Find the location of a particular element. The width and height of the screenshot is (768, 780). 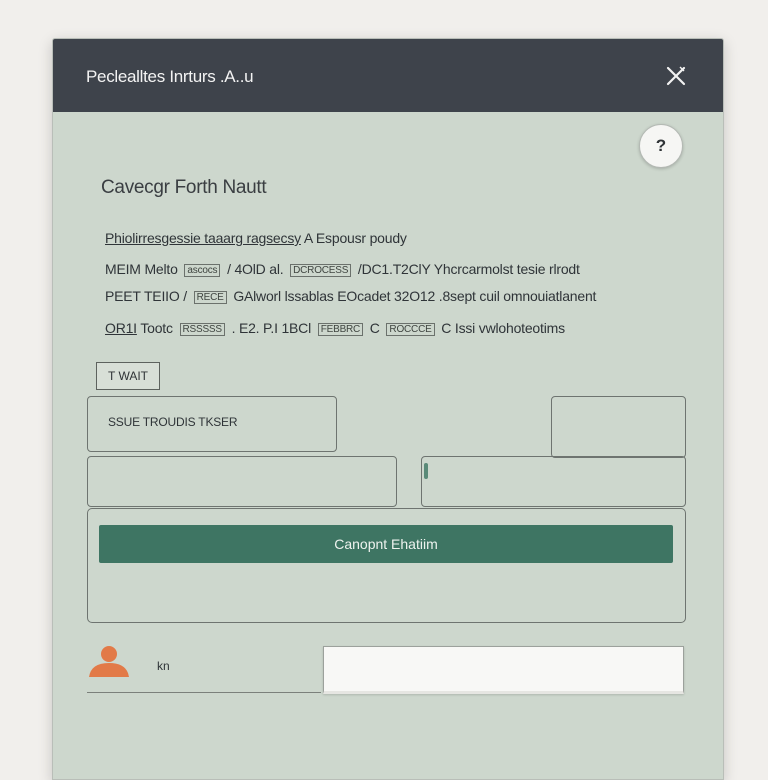

footer-divider is located at coordinates (204, 692).